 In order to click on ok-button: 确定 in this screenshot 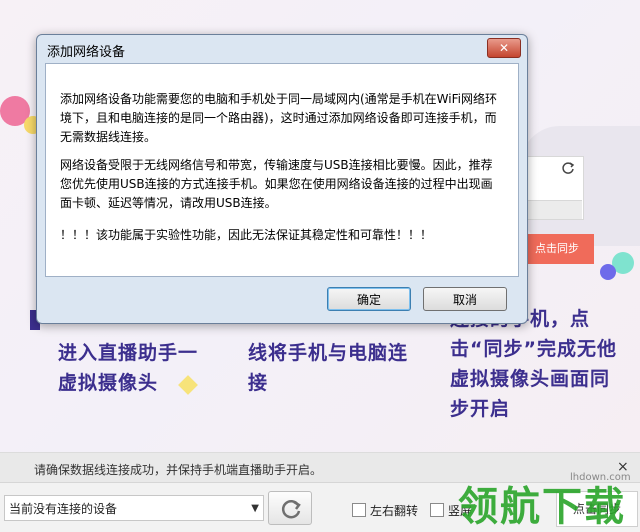, I will do `click(369, 299)`.